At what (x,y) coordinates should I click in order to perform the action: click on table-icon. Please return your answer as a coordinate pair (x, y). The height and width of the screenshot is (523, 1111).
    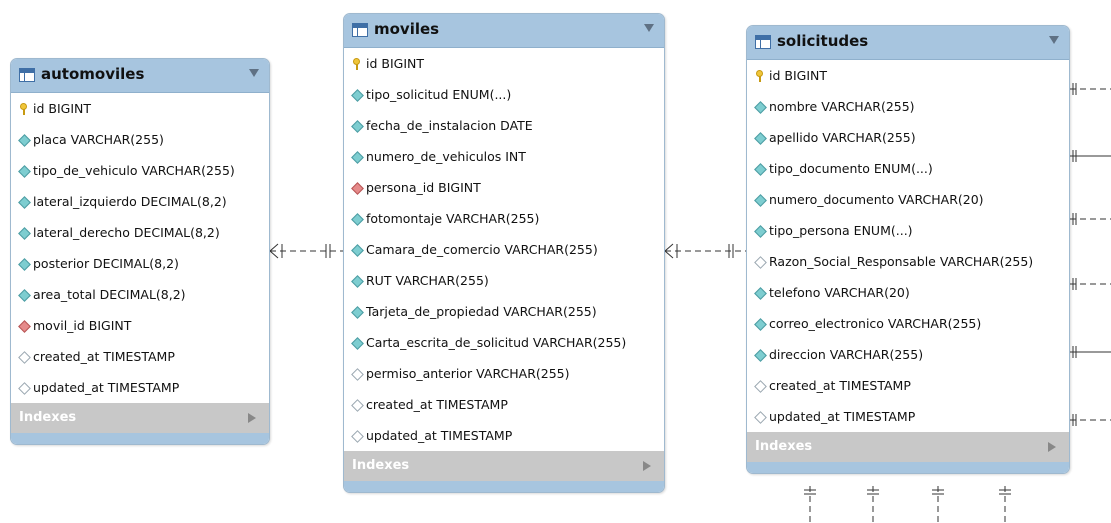
    Looking at the image, I should click on (360, 30).